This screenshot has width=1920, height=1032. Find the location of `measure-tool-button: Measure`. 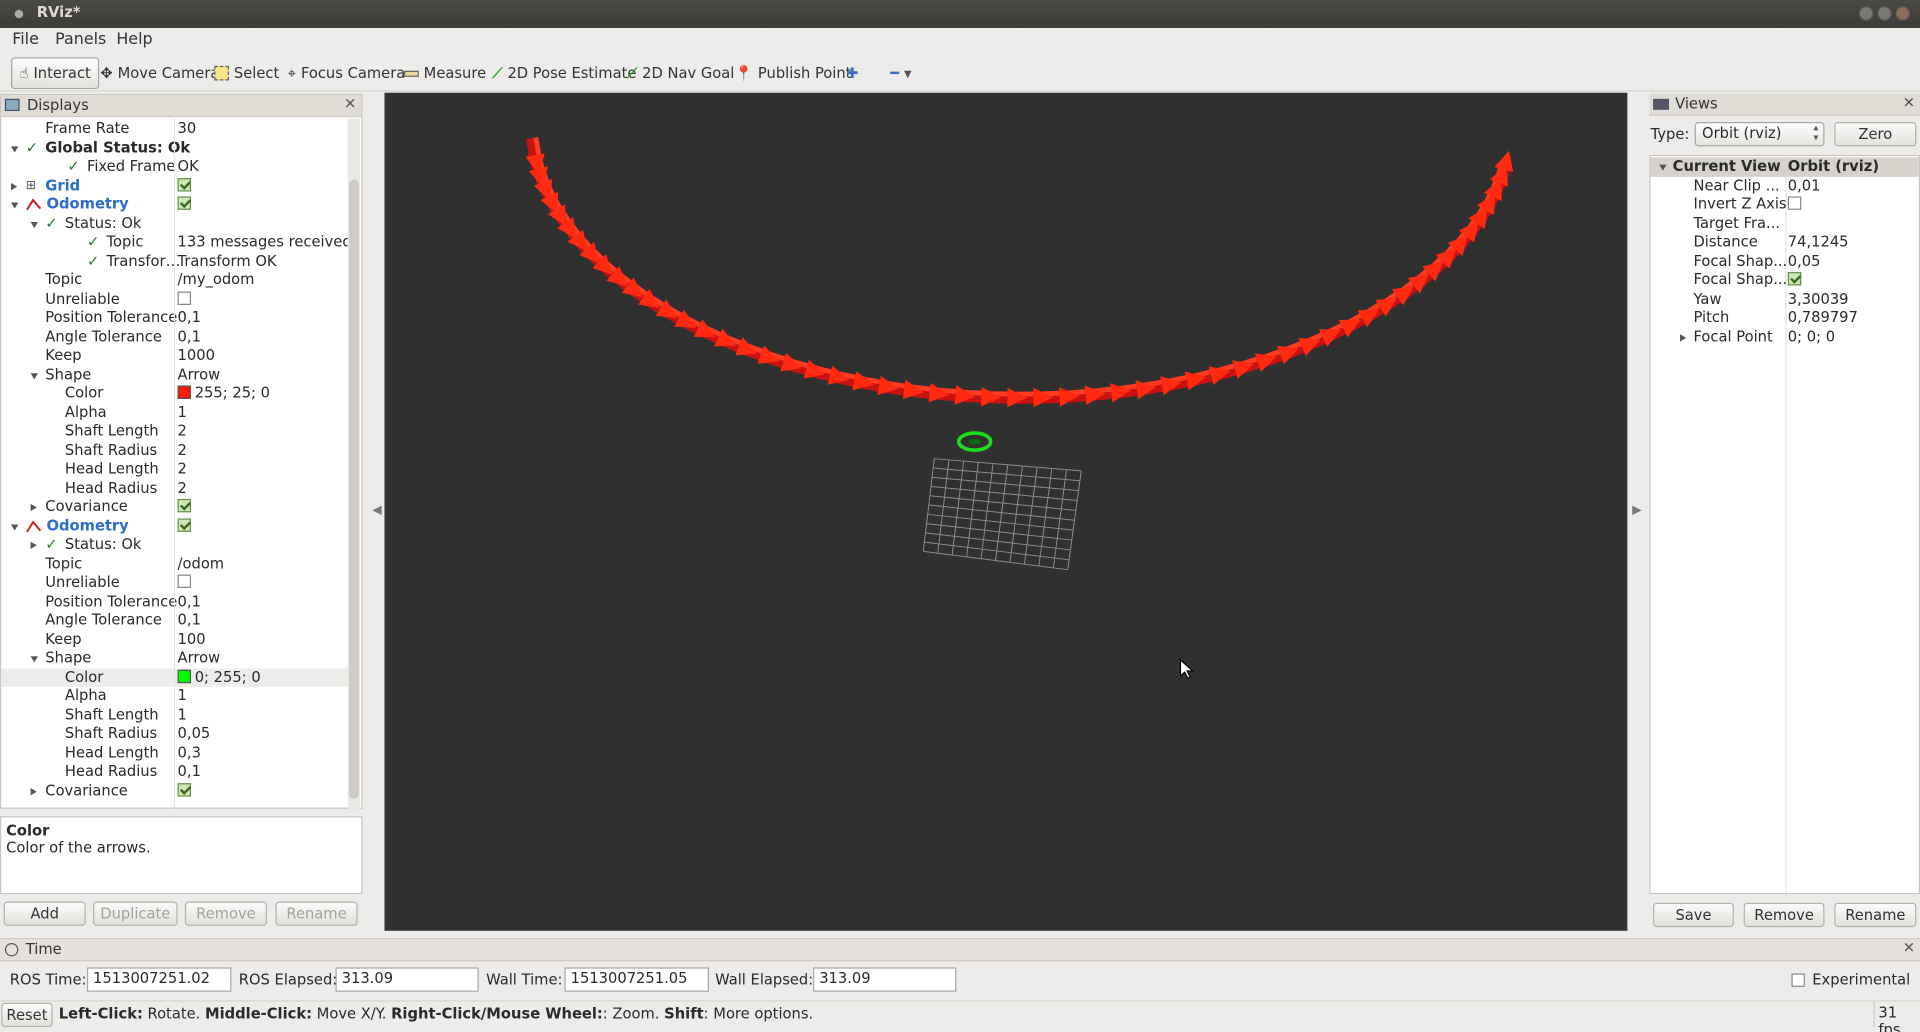

measure-tool-button: Measure is located at coordinates (445, 73).